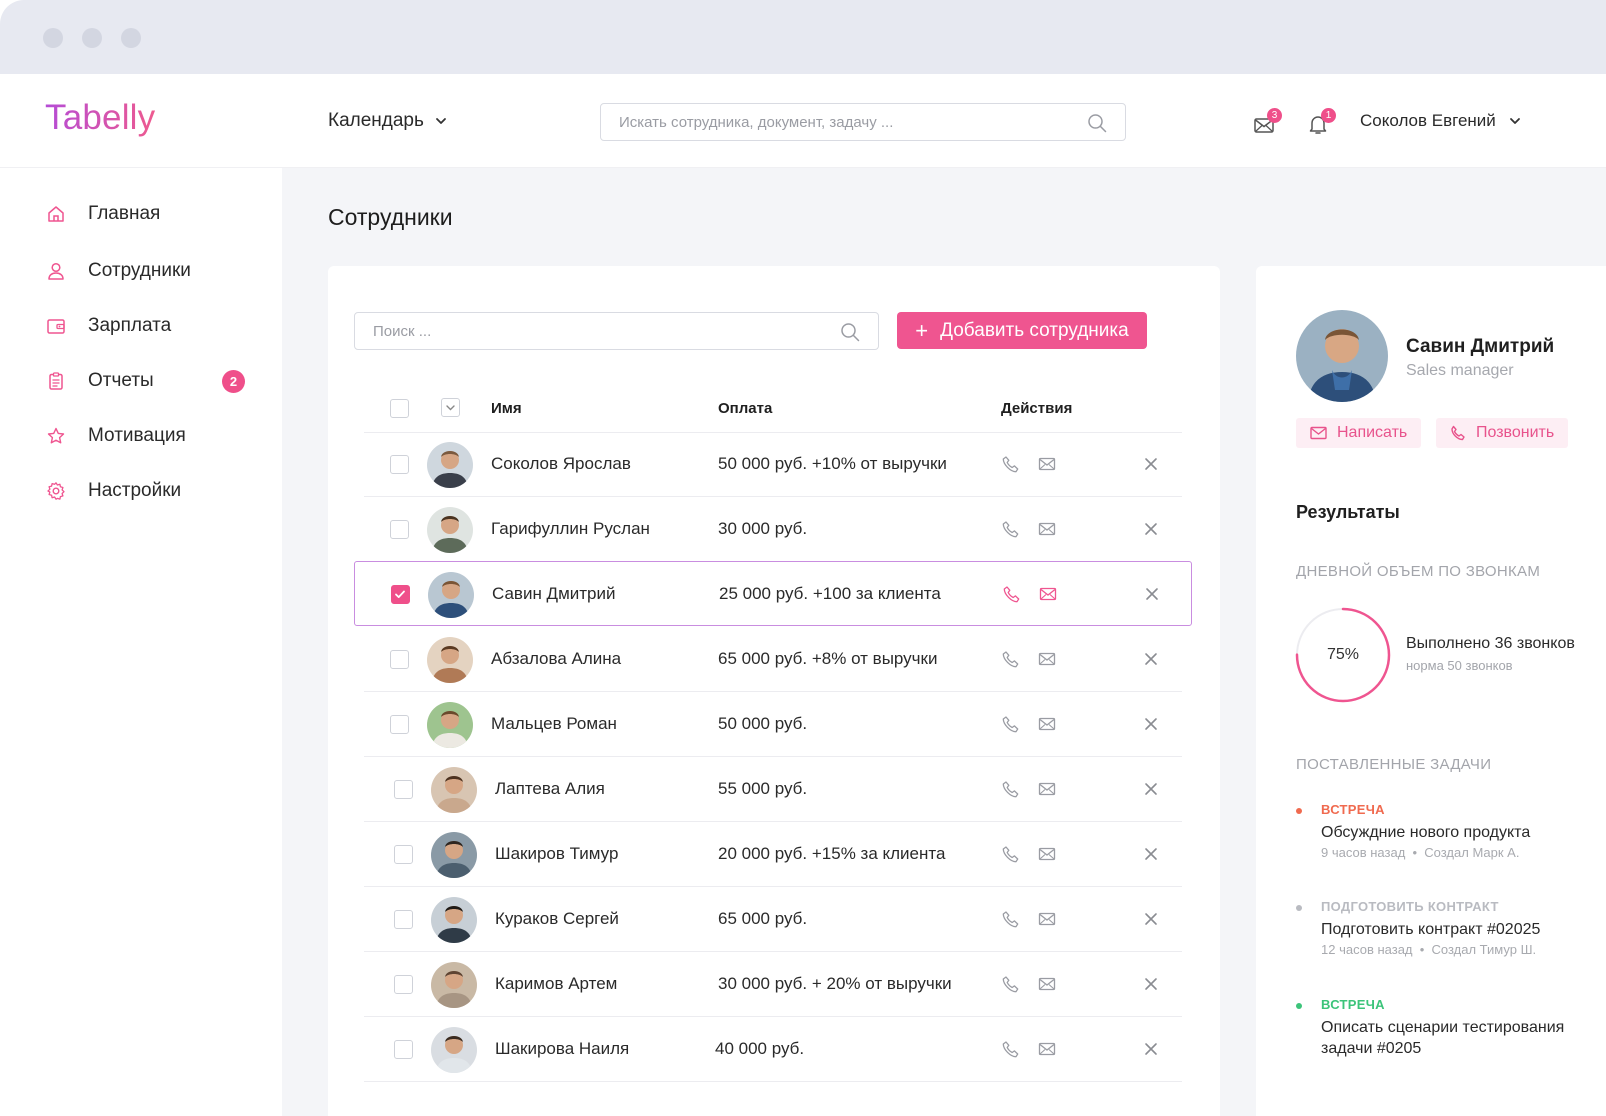  Describe the element at coordinates (745, 408) in the screenshot. I see `column-header-pay: Оплата` at that location.